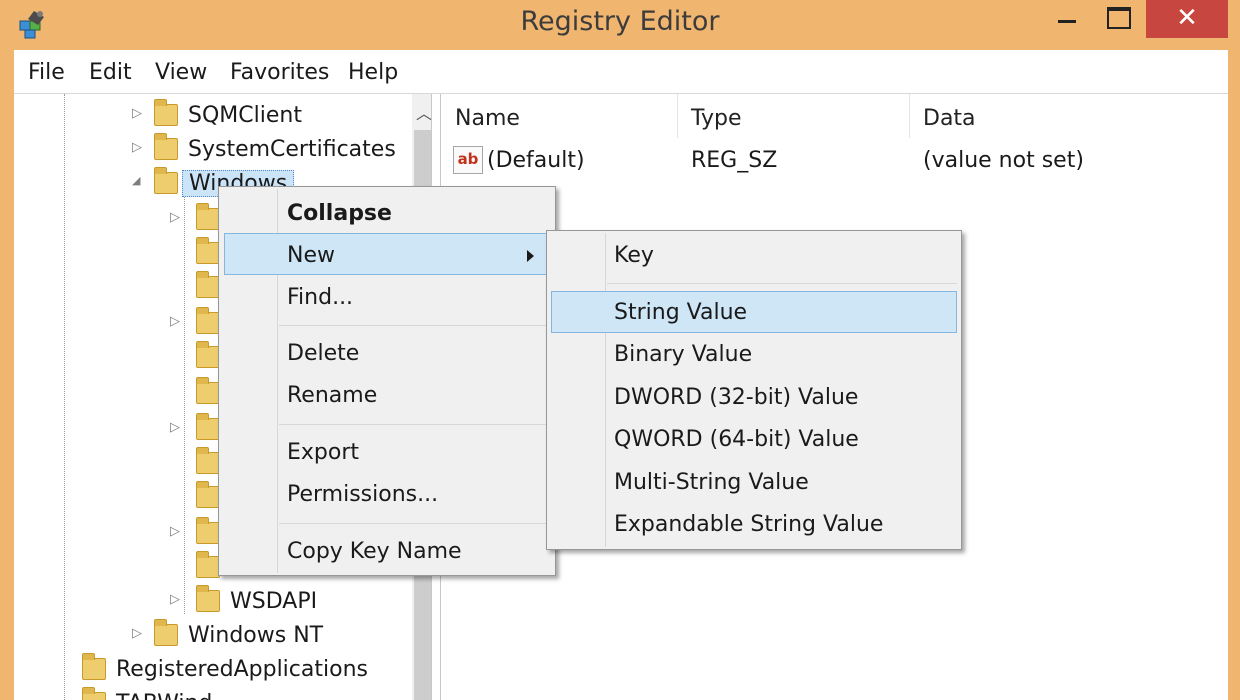 The height and width of the screenshot is (700, 1240). I want to click on submenu-item-expandable-string-value: Expandable String Value, so click(748, 524).